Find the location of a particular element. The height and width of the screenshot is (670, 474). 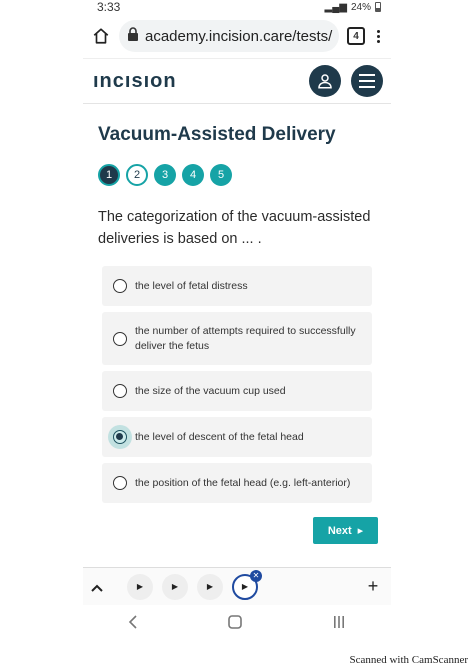

profile-button is located at coordinates (325, 81).